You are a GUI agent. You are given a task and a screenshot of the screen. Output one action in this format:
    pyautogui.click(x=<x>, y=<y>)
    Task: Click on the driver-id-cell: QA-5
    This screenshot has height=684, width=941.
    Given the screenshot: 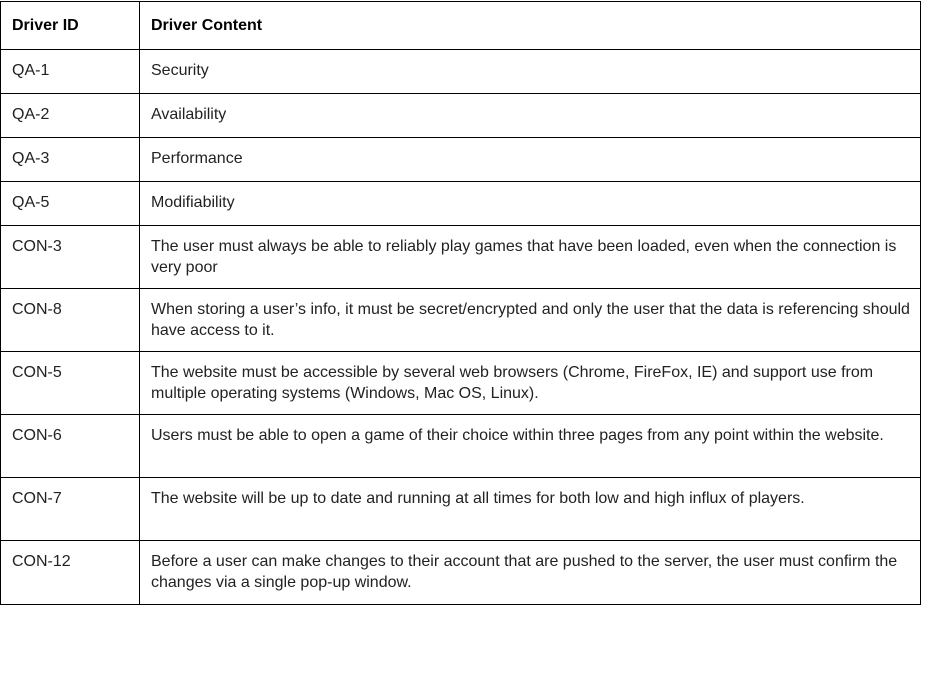 What is the action you would take?
    pyautogui.click(x=70, y=203)
    